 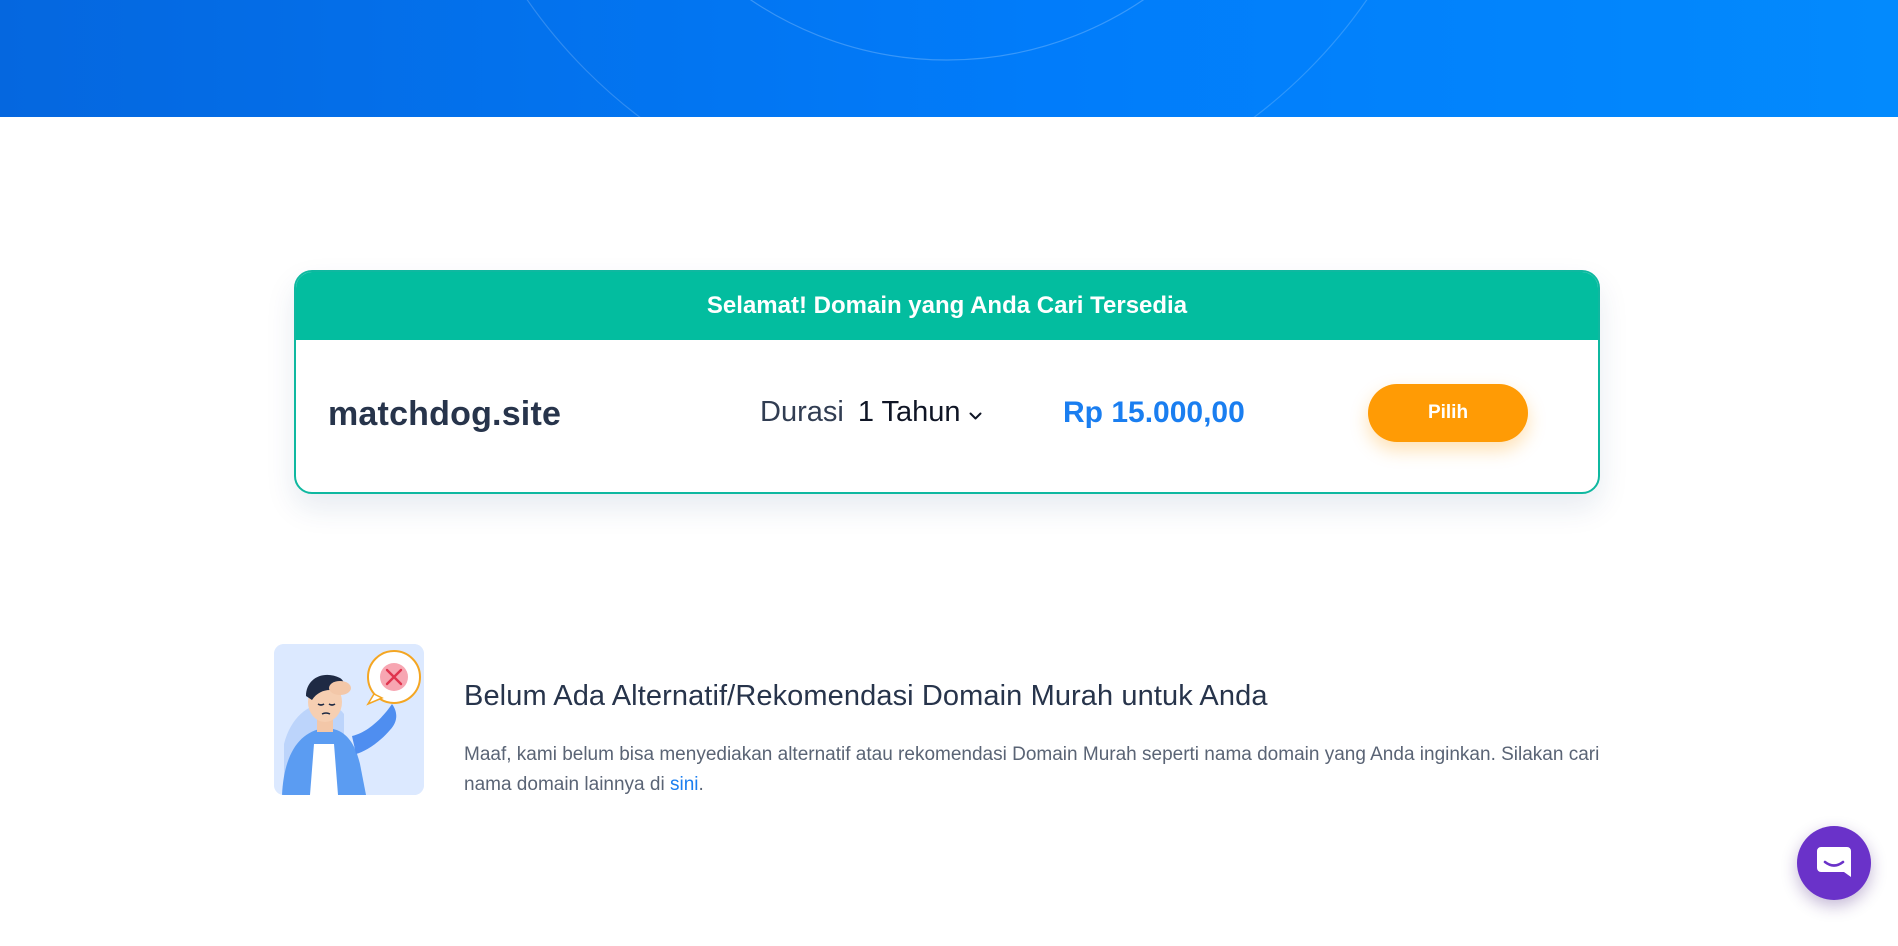 What do you see at coordinates (1154, 412) in the screenshot?
I see `domain-price: Rp 15.000,00` at bounding box center [1154, 412].